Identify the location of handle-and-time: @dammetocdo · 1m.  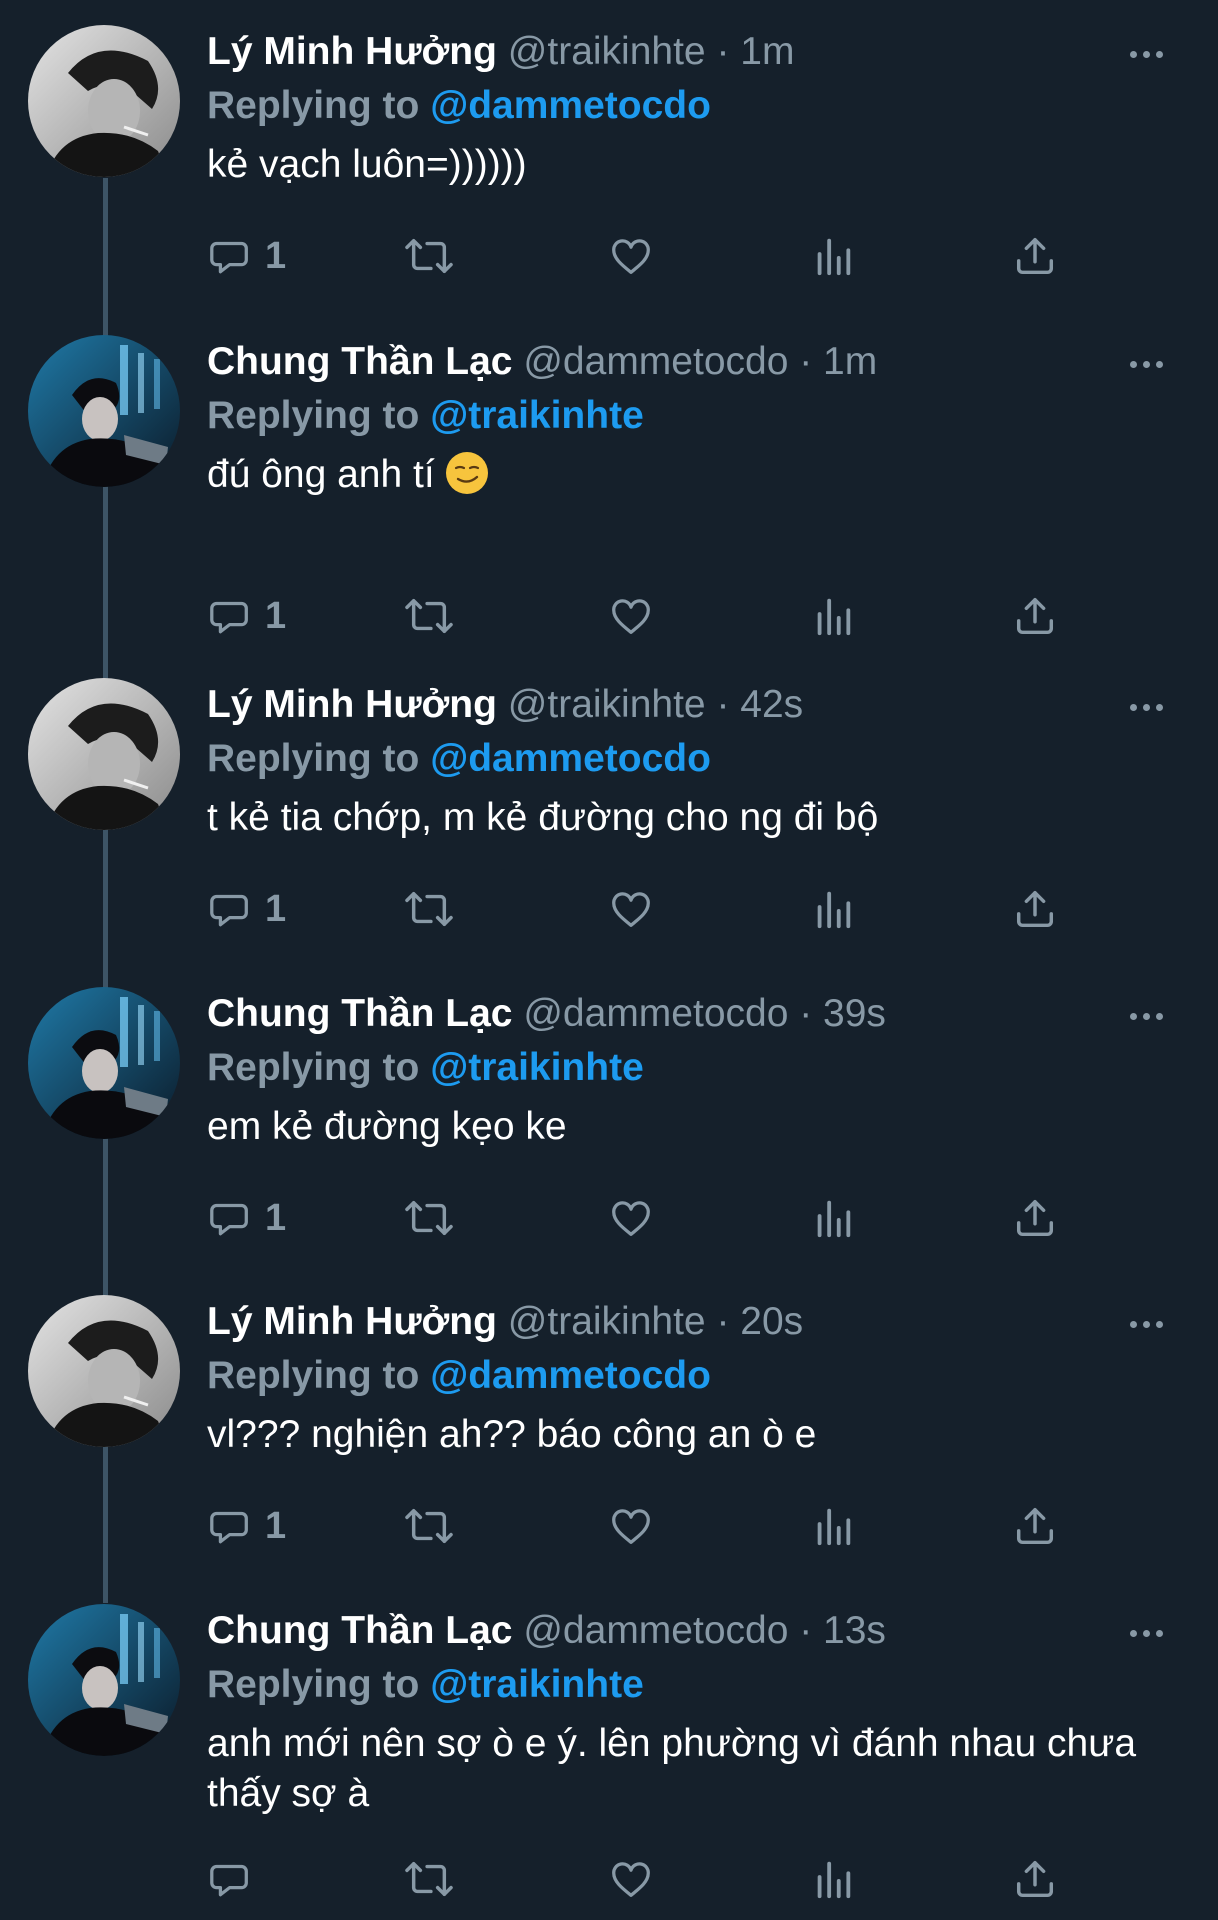
(700, 361).